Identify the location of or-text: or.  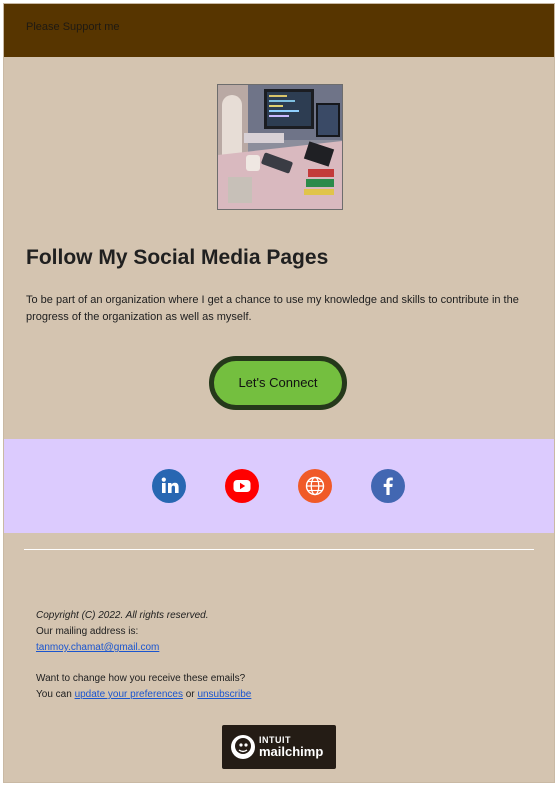
(190, 694).